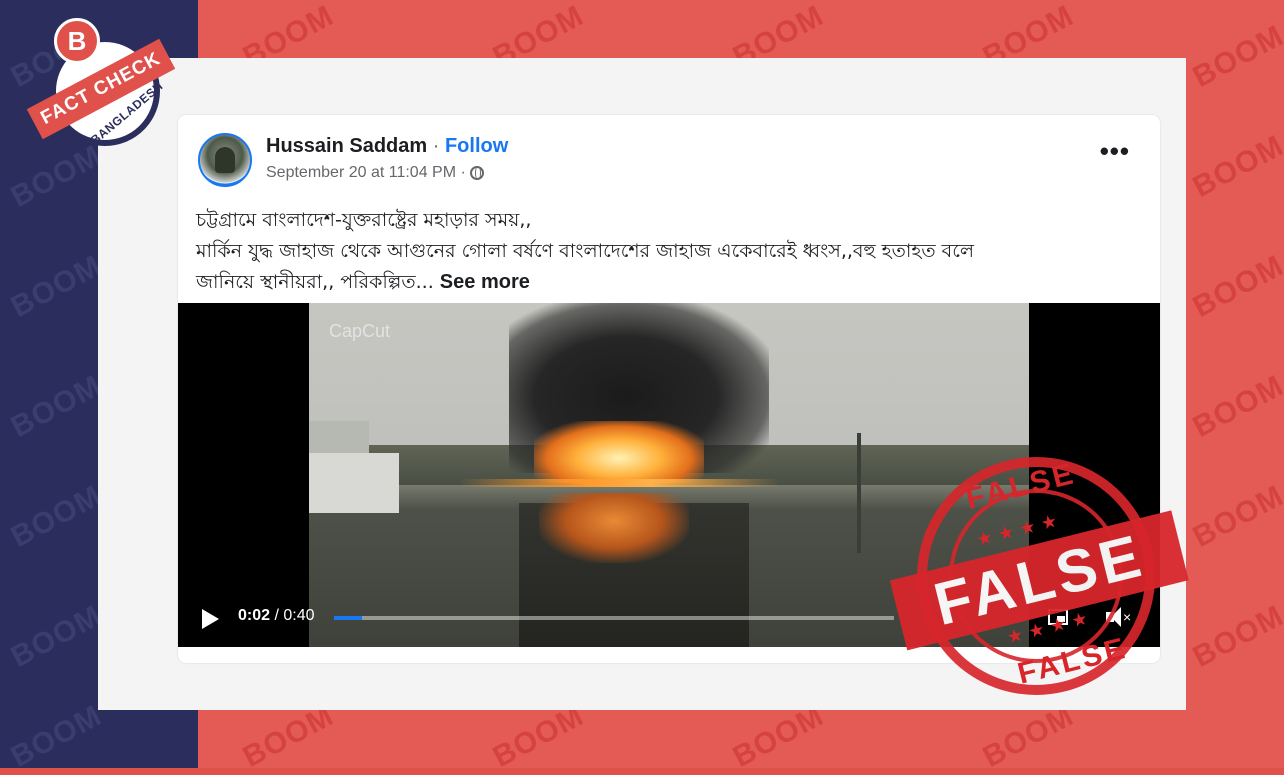 Image resolution: width=1284 pixels, height=775 pixels. Describe the element at coordinates (103, 84) in the screenshot. I see `fact-check-badge: B FACT CHECK BANGLADESH` at that location.